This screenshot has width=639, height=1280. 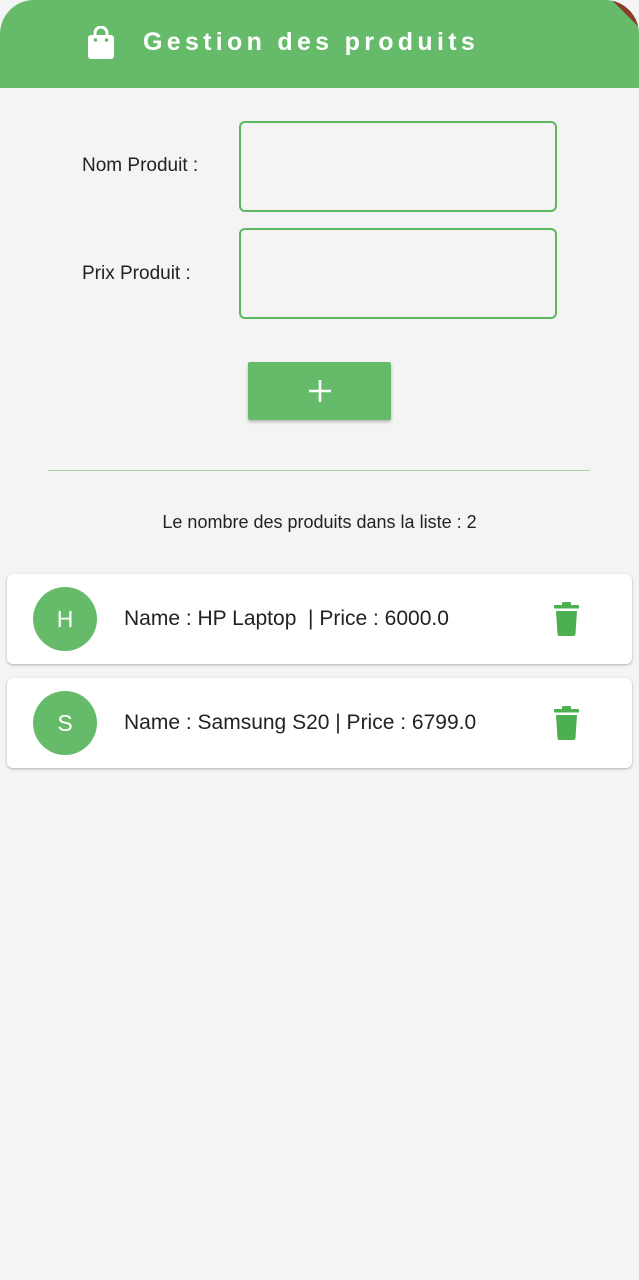 I want to click on plus-icon, so click(x=319, y=391).